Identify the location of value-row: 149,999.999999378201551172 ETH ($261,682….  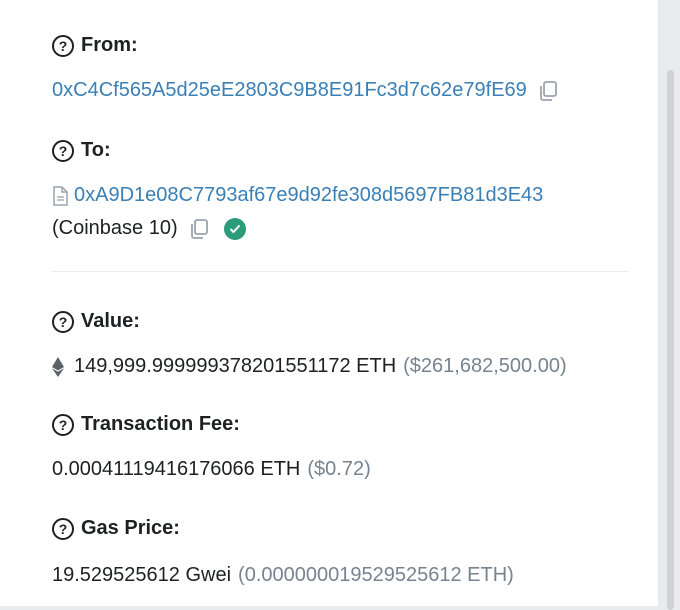
(309, 366).